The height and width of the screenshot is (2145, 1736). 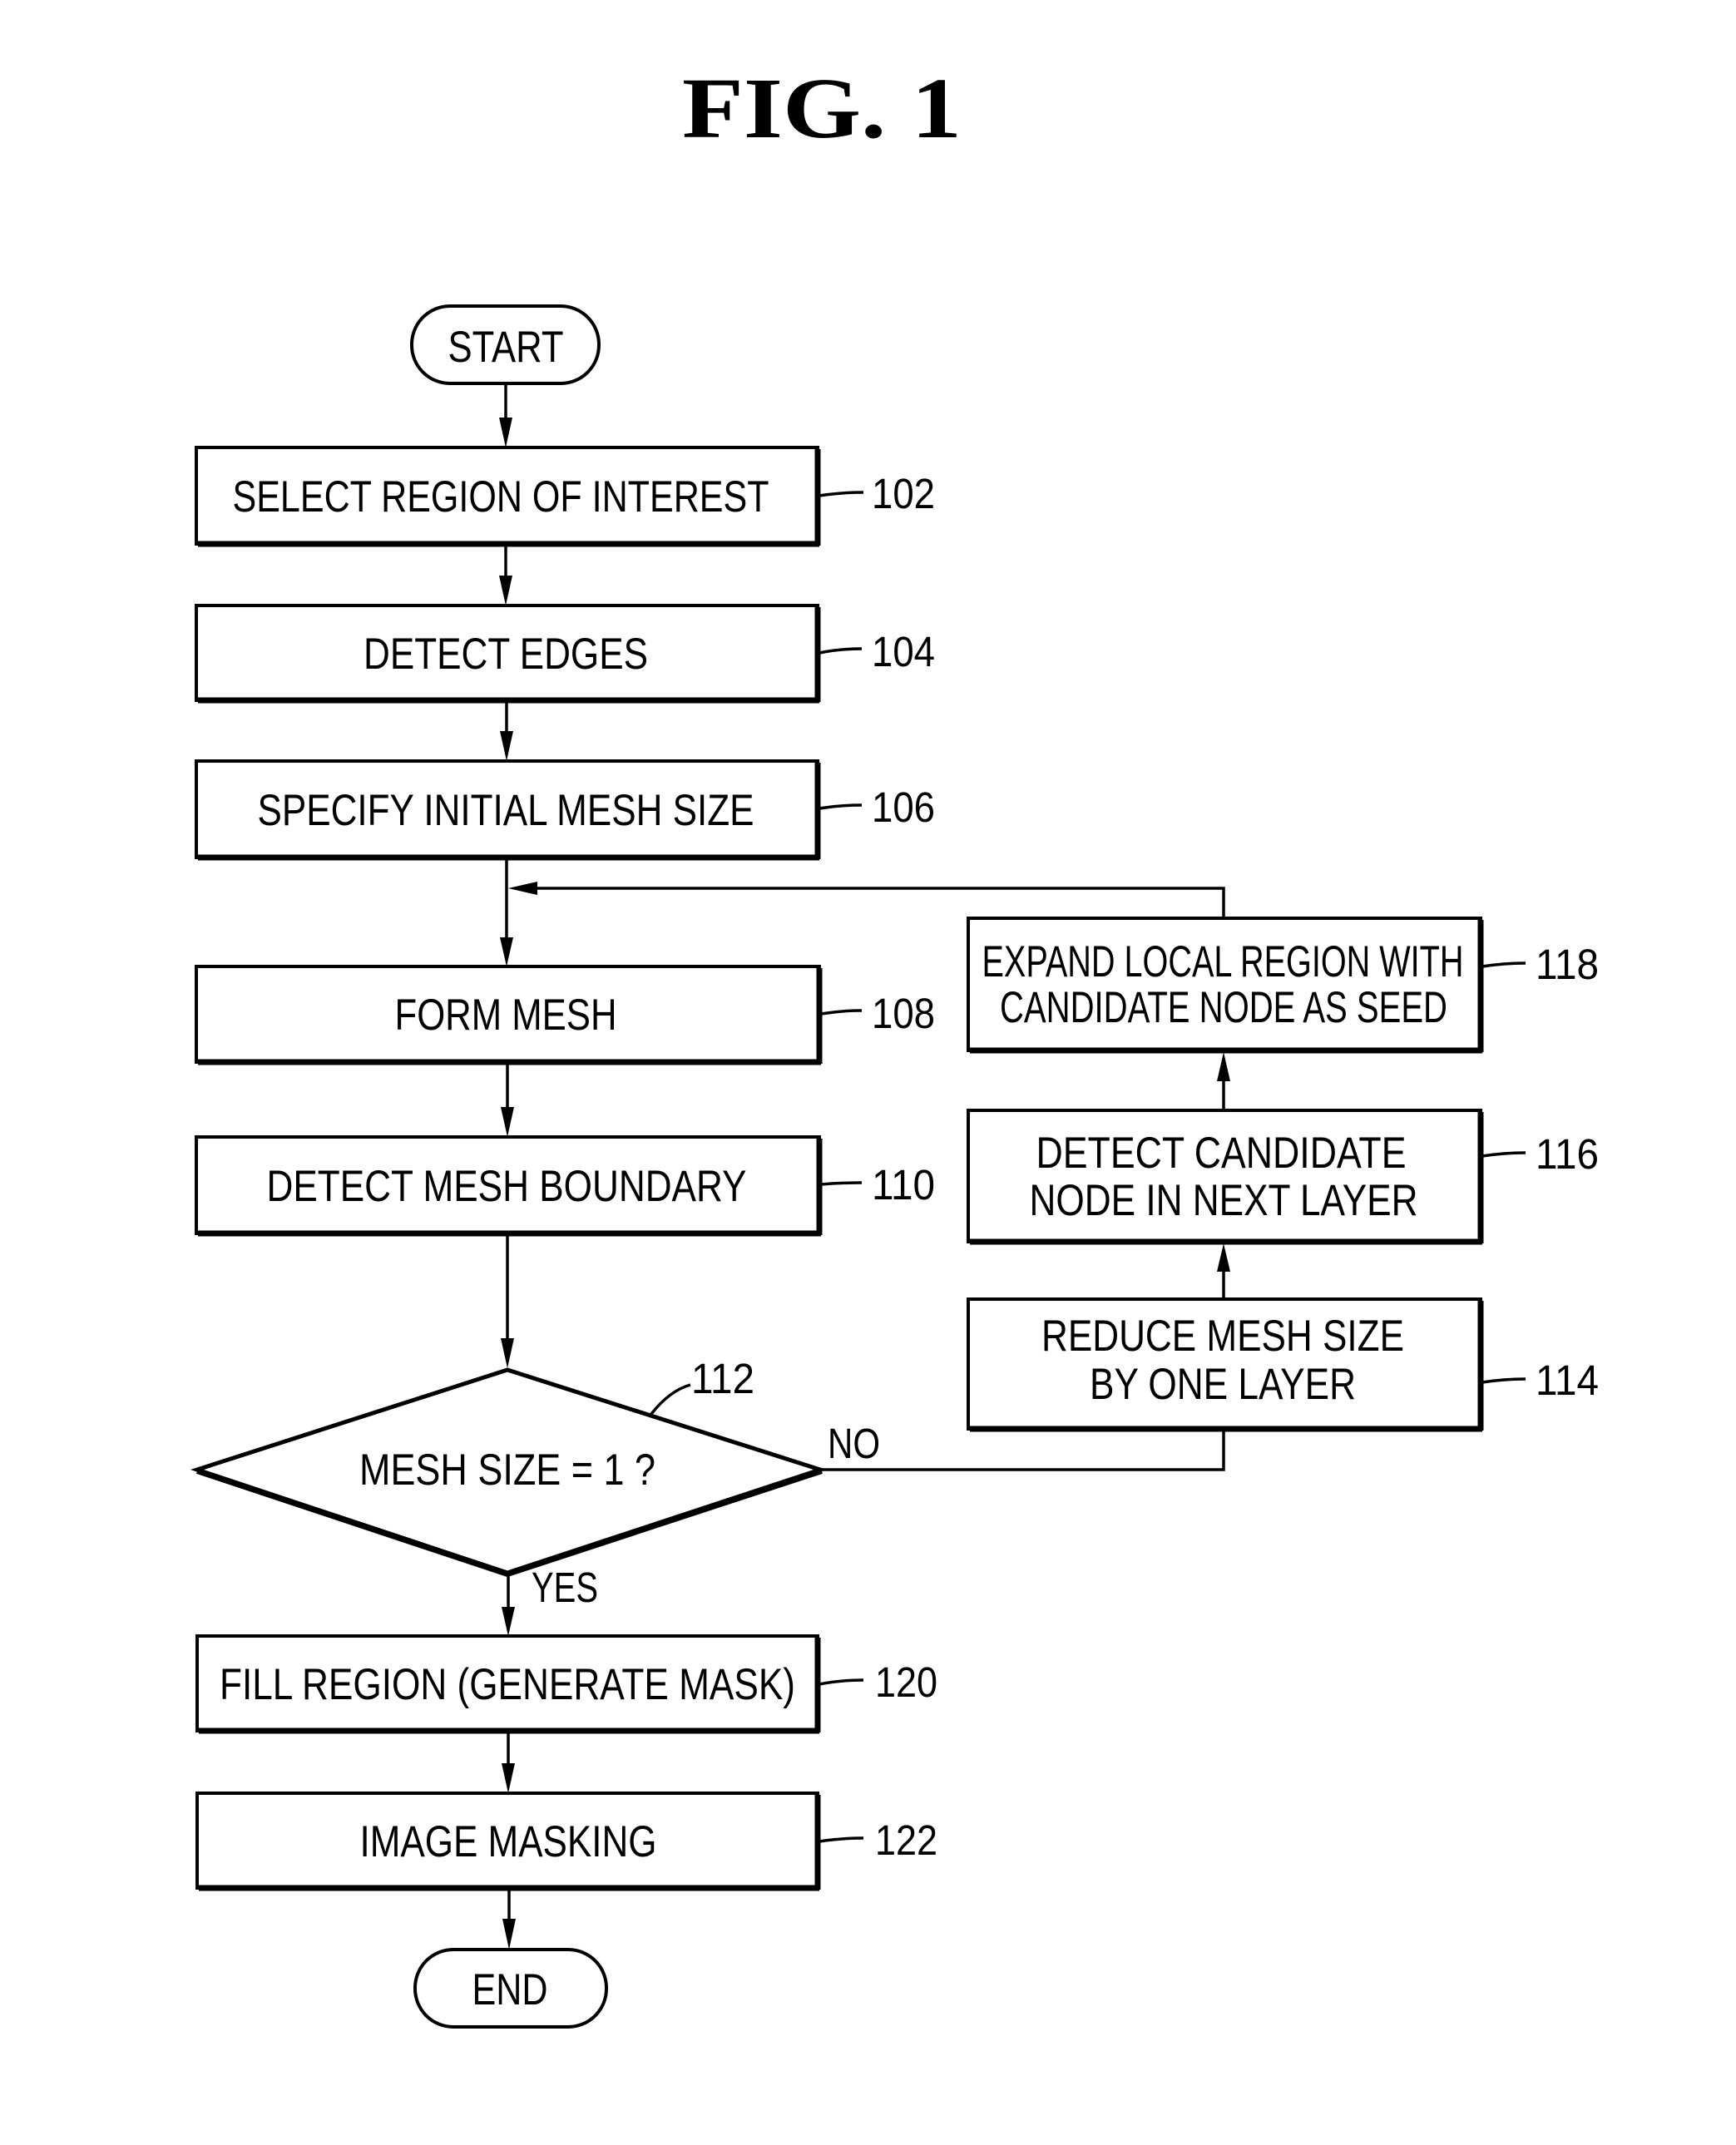 What do you see at coordinates (722, 1378) in the screenshot?
I see `decision-112-ref: 112` at bounding box center [722, 1378].